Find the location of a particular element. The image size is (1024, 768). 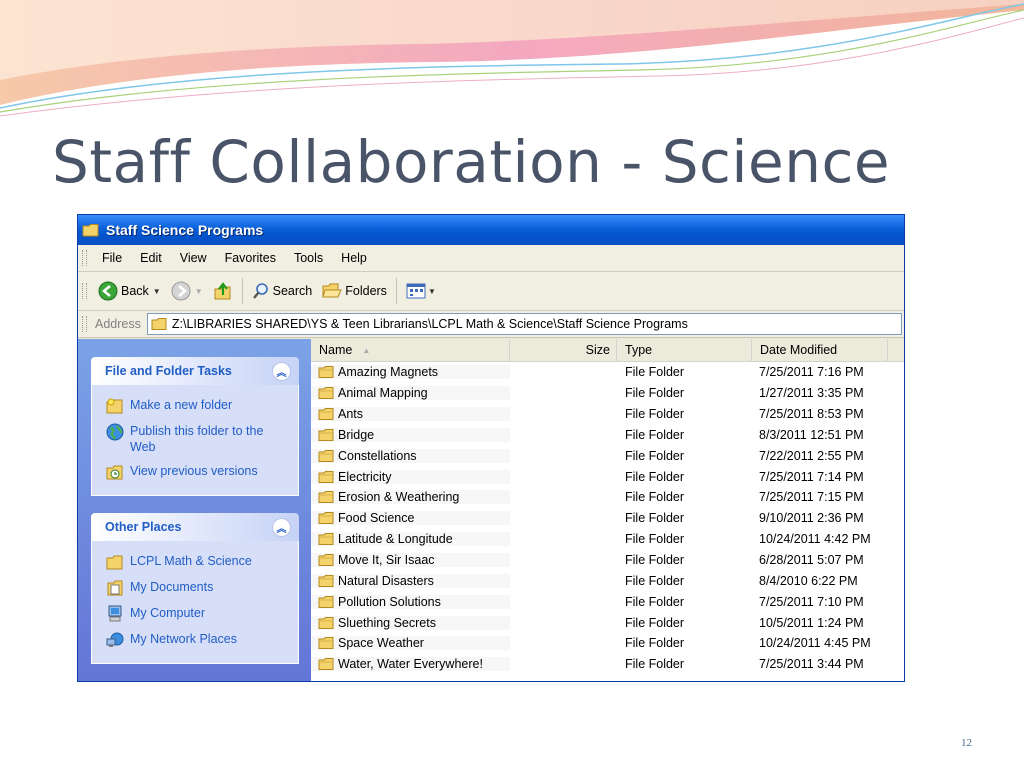

task-make-new-folder: Make a new folder is located at coordinates (197, 406).